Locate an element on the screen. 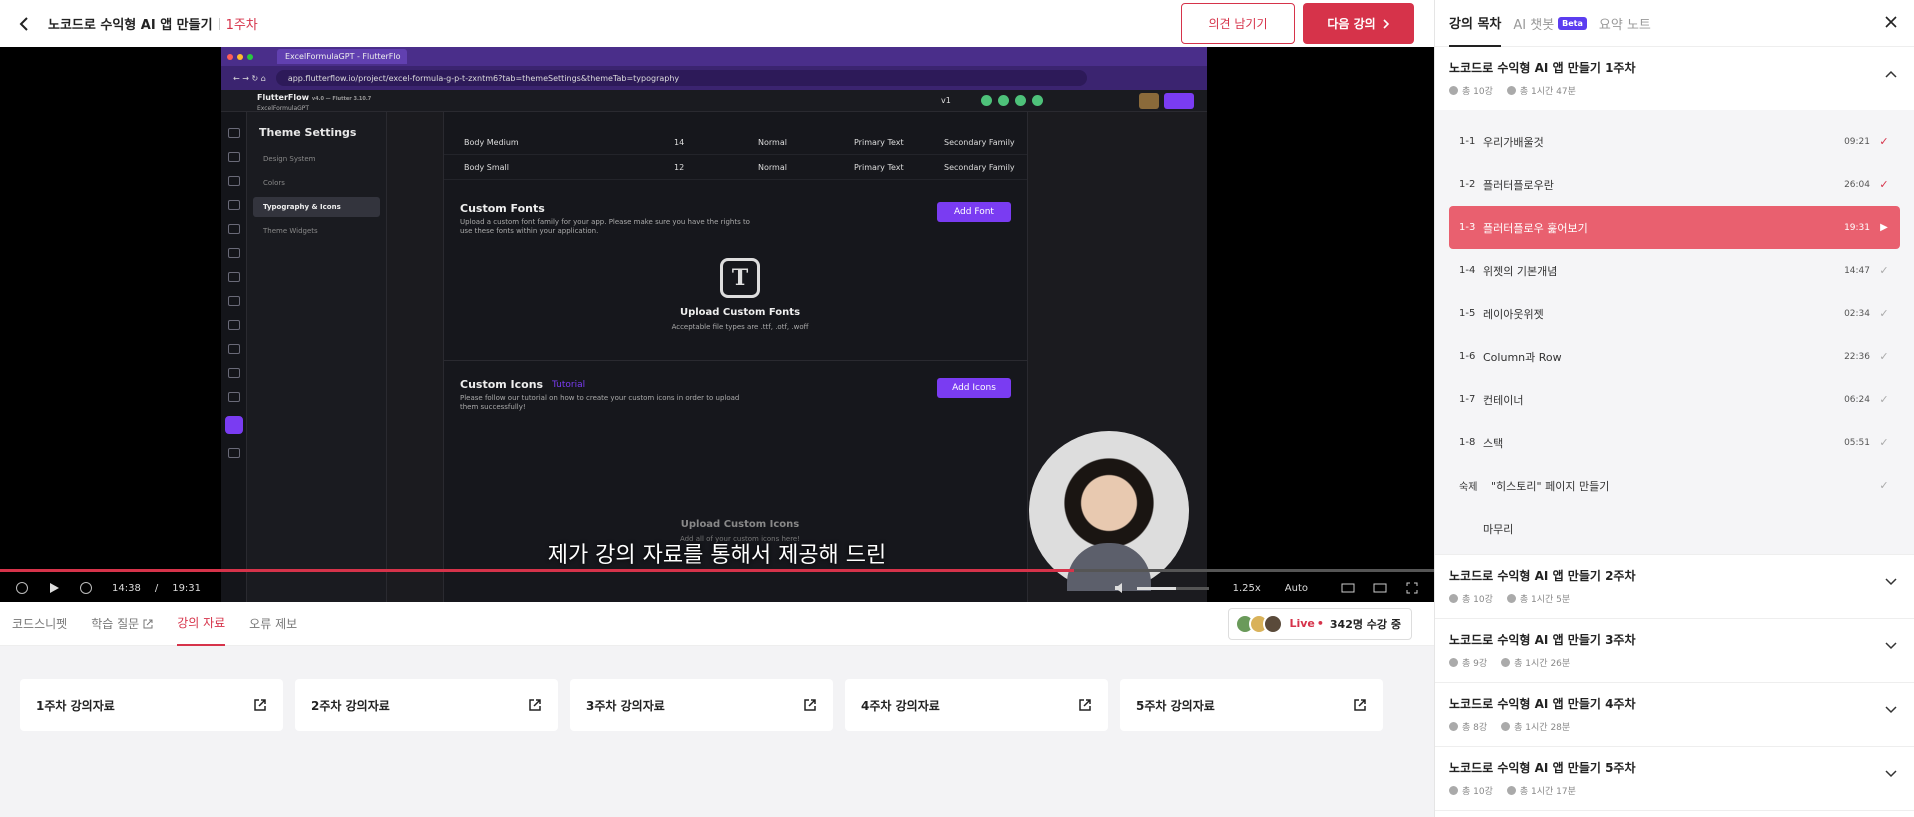  lesson-duration: 19:31 is located at coordinates (1857, 227).